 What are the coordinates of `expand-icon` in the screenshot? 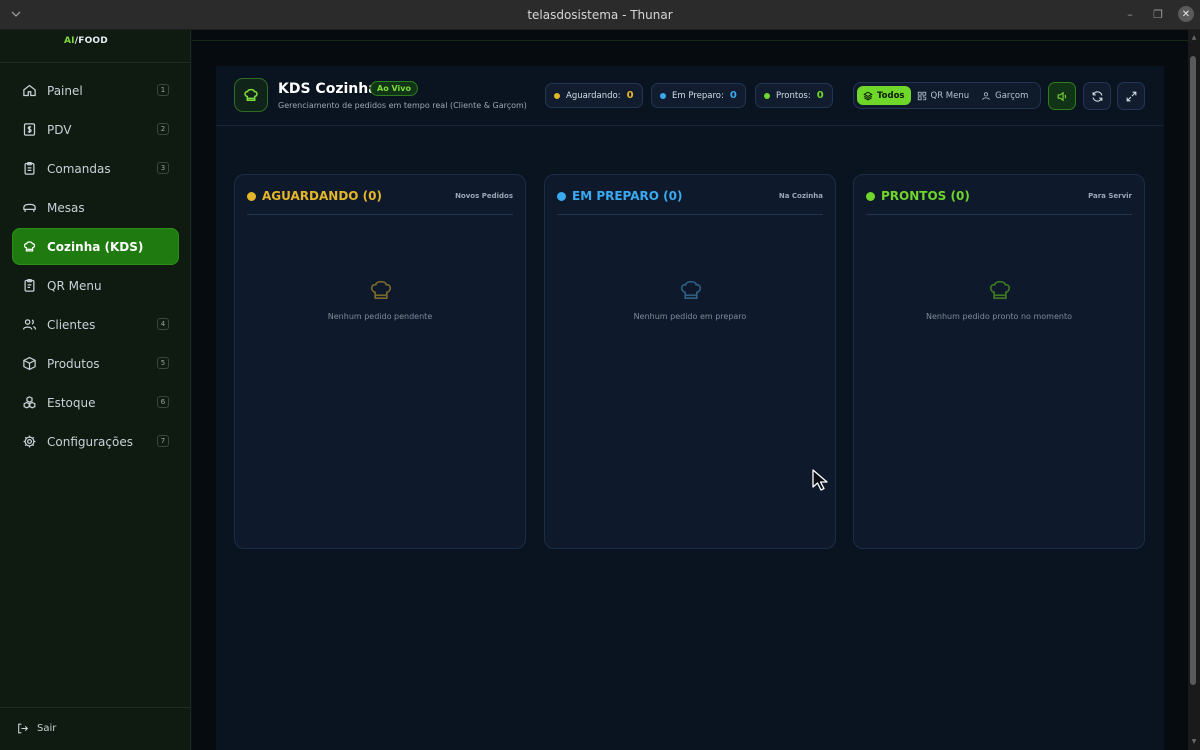 It's located at (1131, 96).